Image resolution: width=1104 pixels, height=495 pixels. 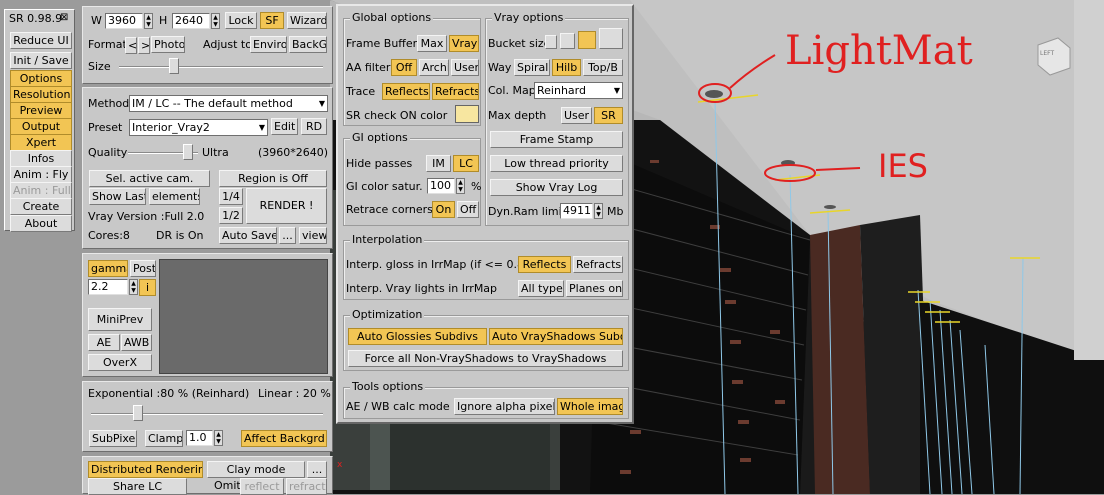 I want to click on infos-button: Infos, so click(x=41, y=158).